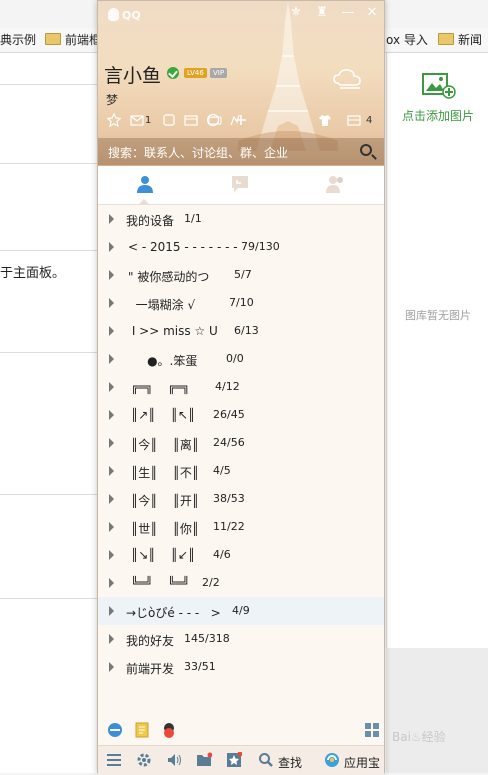  What do you see at coordinates (169, 120) in the screenshot?
I see `qzone-icon` at bounding box center [169, 120].